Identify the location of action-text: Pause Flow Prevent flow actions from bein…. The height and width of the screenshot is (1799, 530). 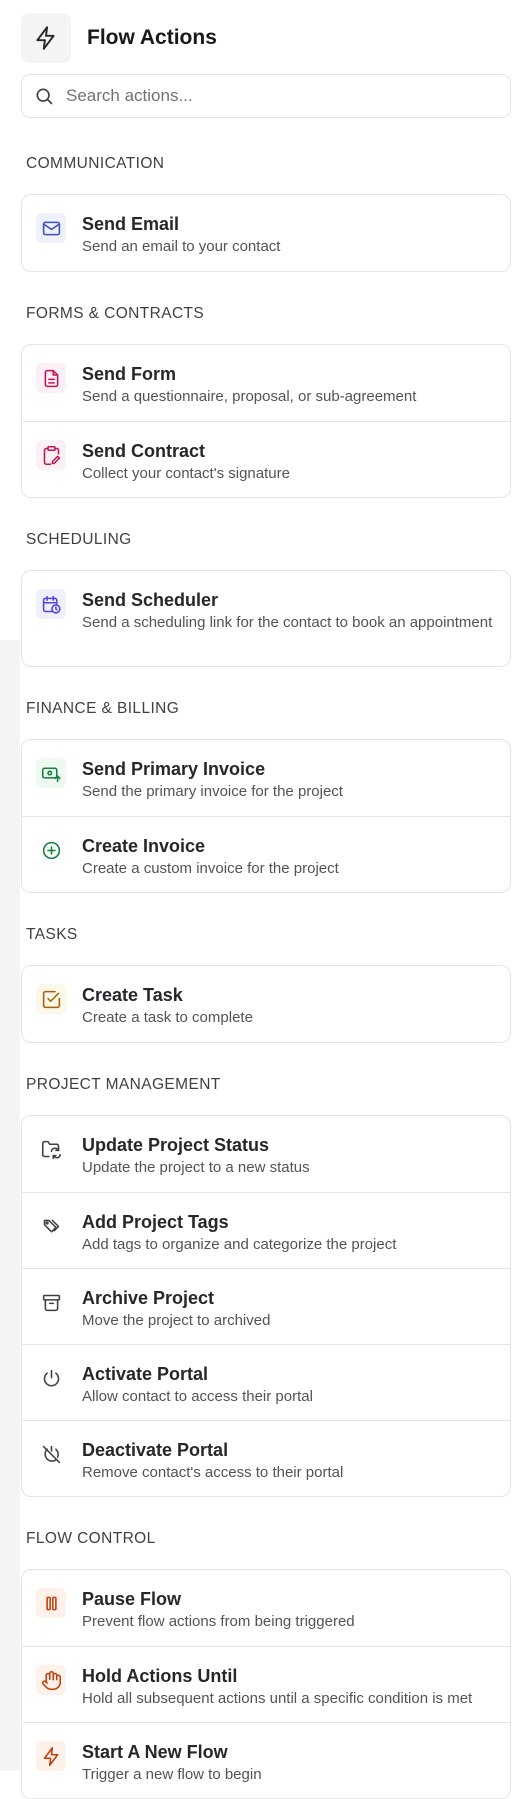
(218, 1610).